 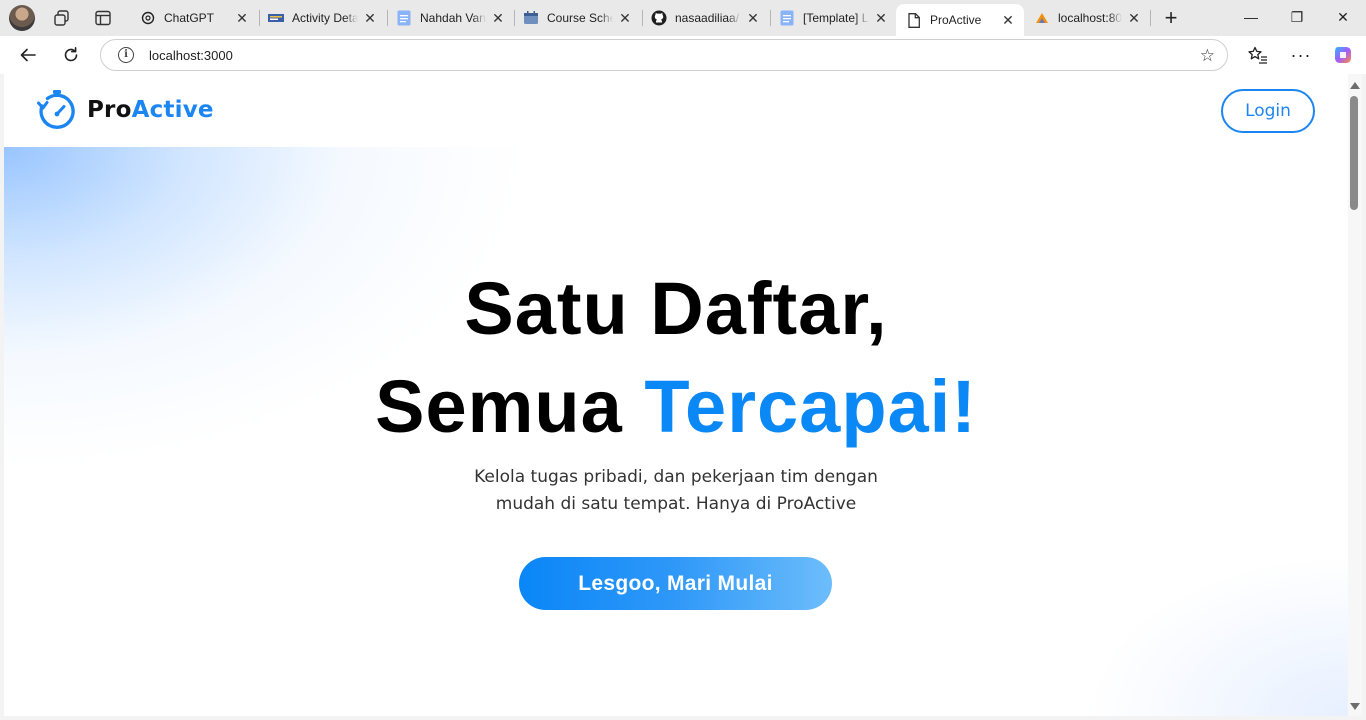 I want to click on restore-button: ❐, so click(x=1297, y=17).